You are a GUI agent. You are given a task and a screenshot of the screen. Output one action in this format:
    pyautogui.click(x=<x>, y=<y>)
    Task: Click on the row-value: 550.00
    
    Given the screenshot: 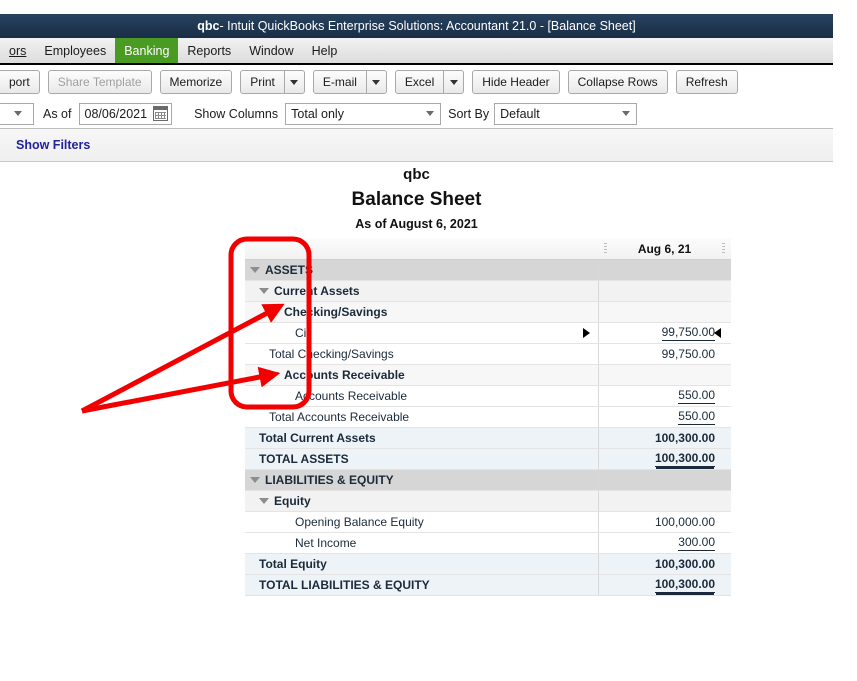 What is the action you would take?
    pyautogui.click(x=696, y=417)
    